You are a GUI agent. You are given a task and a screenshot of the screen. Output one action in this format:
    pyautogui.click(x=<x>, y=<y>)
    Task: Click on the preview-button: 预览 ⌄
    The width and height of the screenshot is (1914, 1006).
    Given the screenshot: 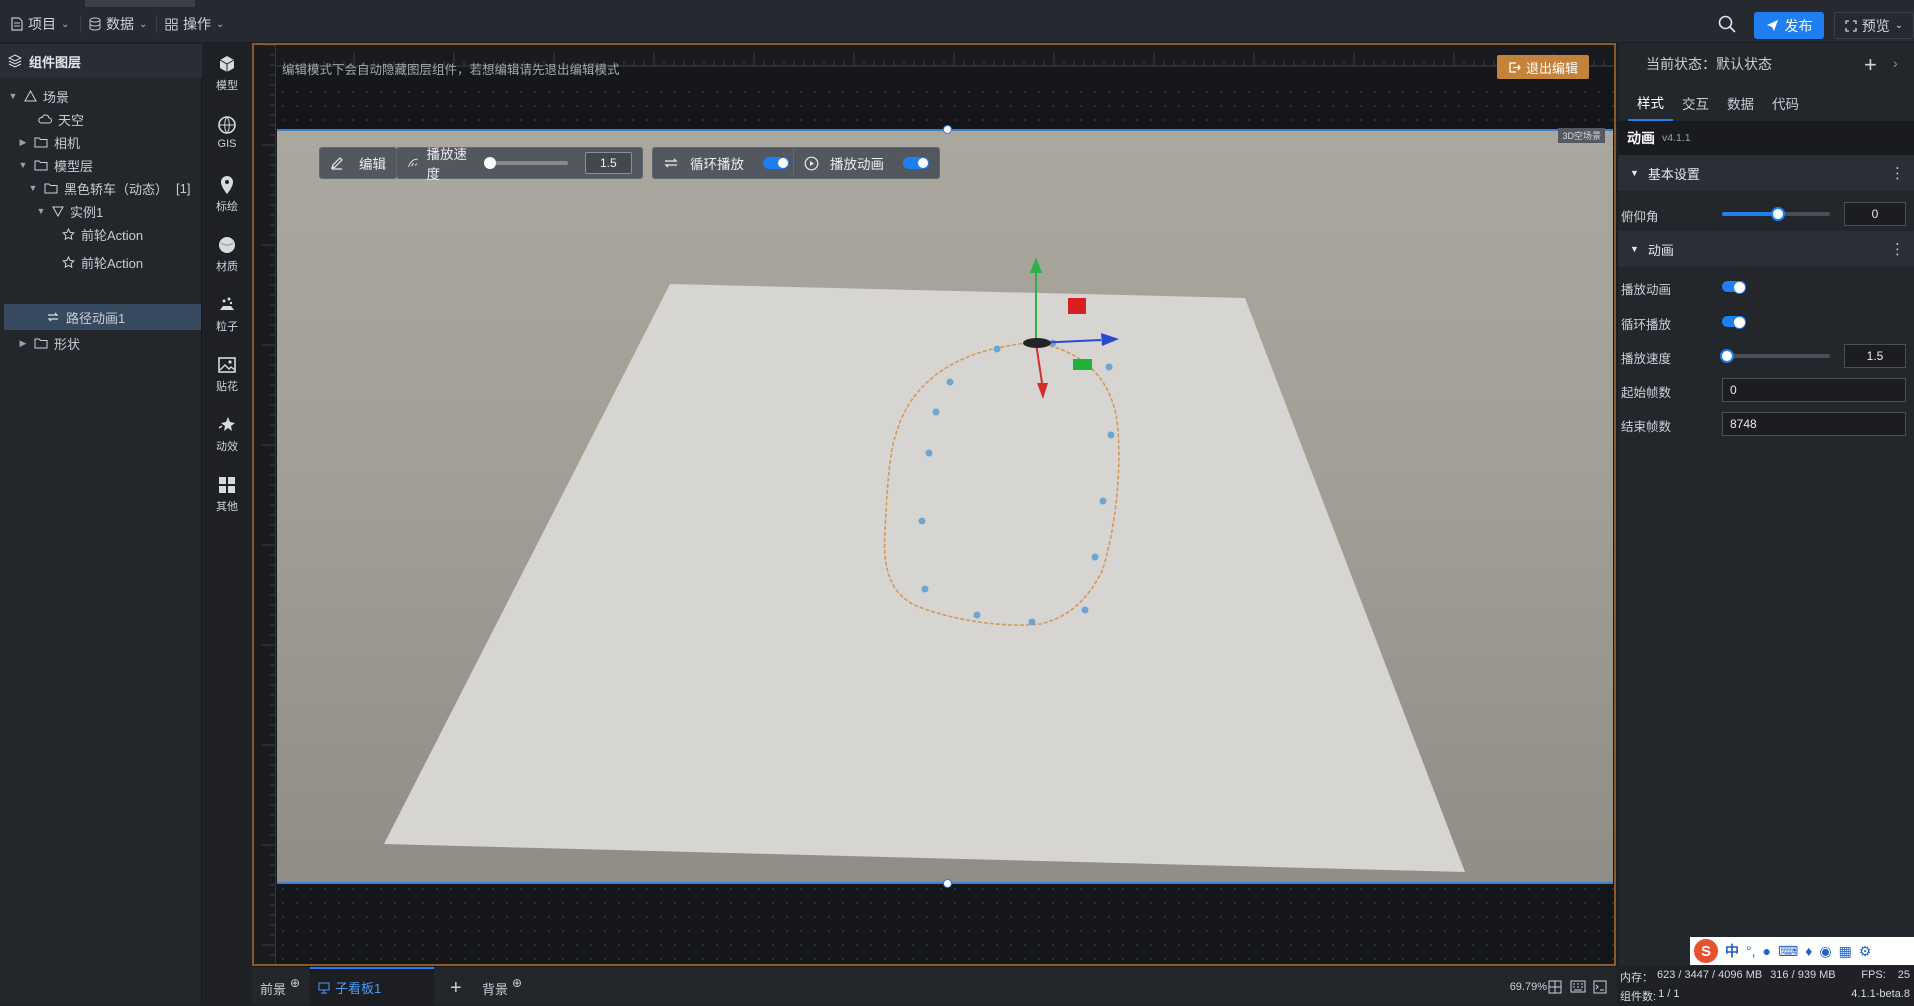 What is the action you would take?
    pyautogui.click(x=1874, y=25)
    